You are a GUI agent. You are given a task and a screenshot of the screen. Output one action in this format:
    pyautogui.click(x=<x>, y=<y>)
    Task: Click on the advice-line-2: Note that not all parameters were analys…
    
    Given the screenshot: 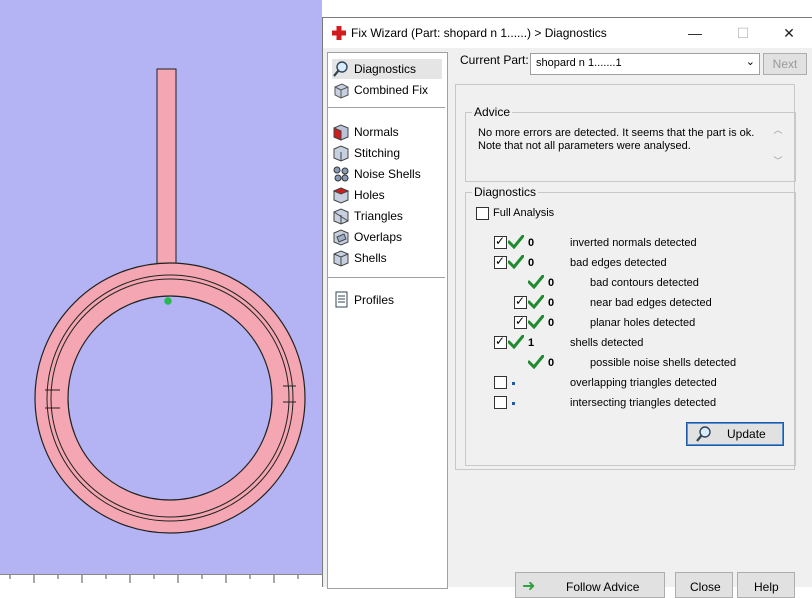 What is the action you would take?
    pyautogui.click(x=584, y=146)
    